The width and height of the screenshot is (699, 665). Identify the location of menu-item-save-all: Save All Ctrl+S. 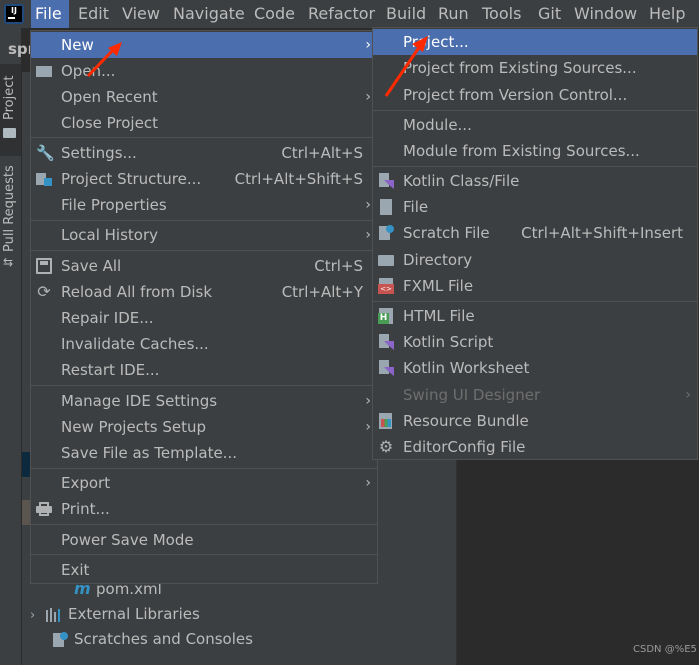
(204, 266).